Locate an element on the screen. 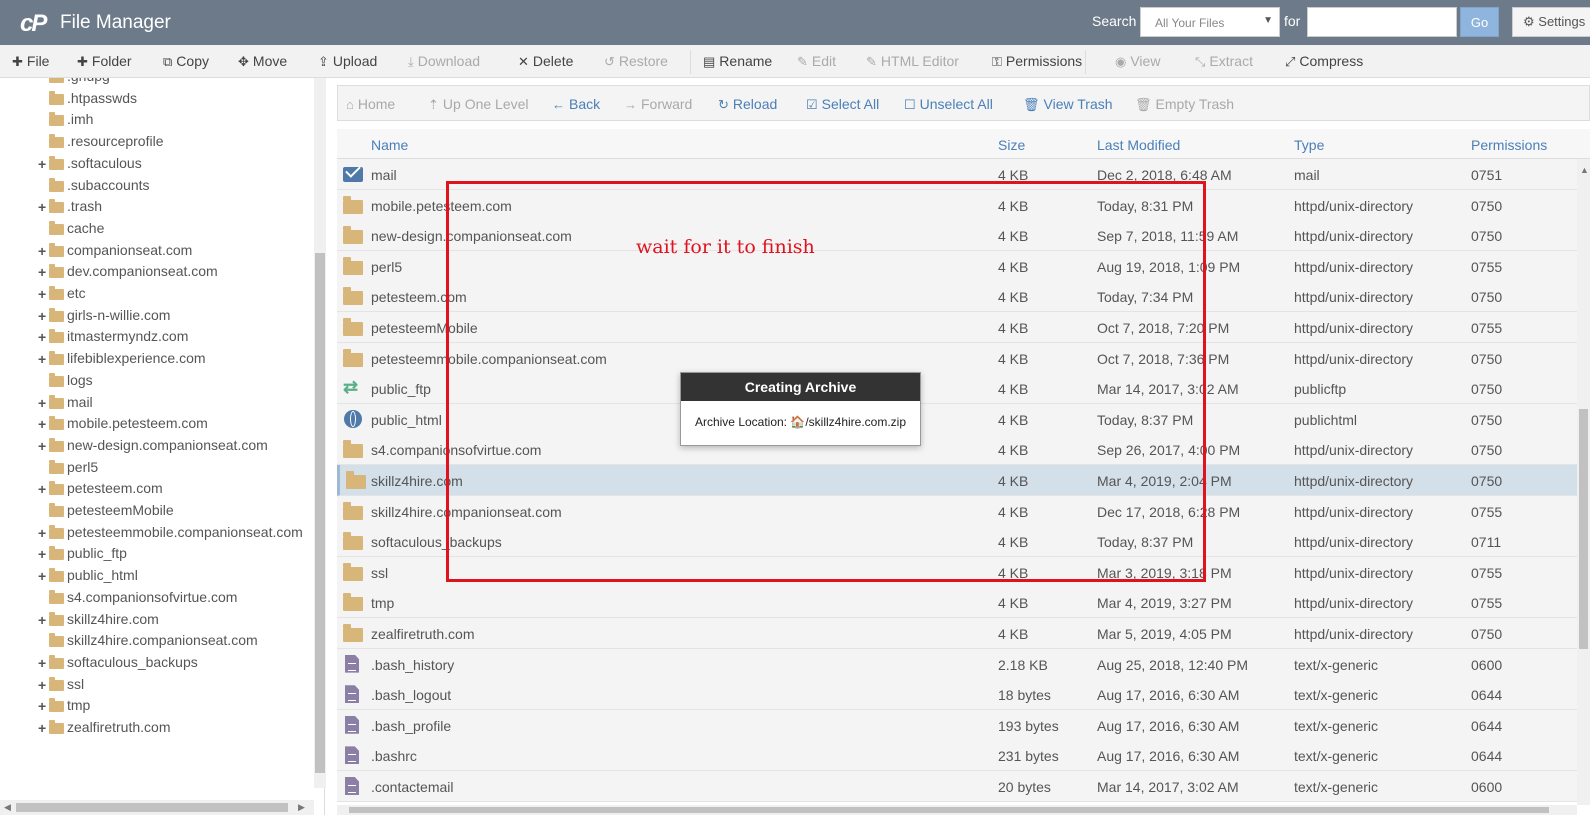 The width and height of the screenshot is (1590, 815). tree-item-label: .subaccounts is located at coordinates (108, 184).